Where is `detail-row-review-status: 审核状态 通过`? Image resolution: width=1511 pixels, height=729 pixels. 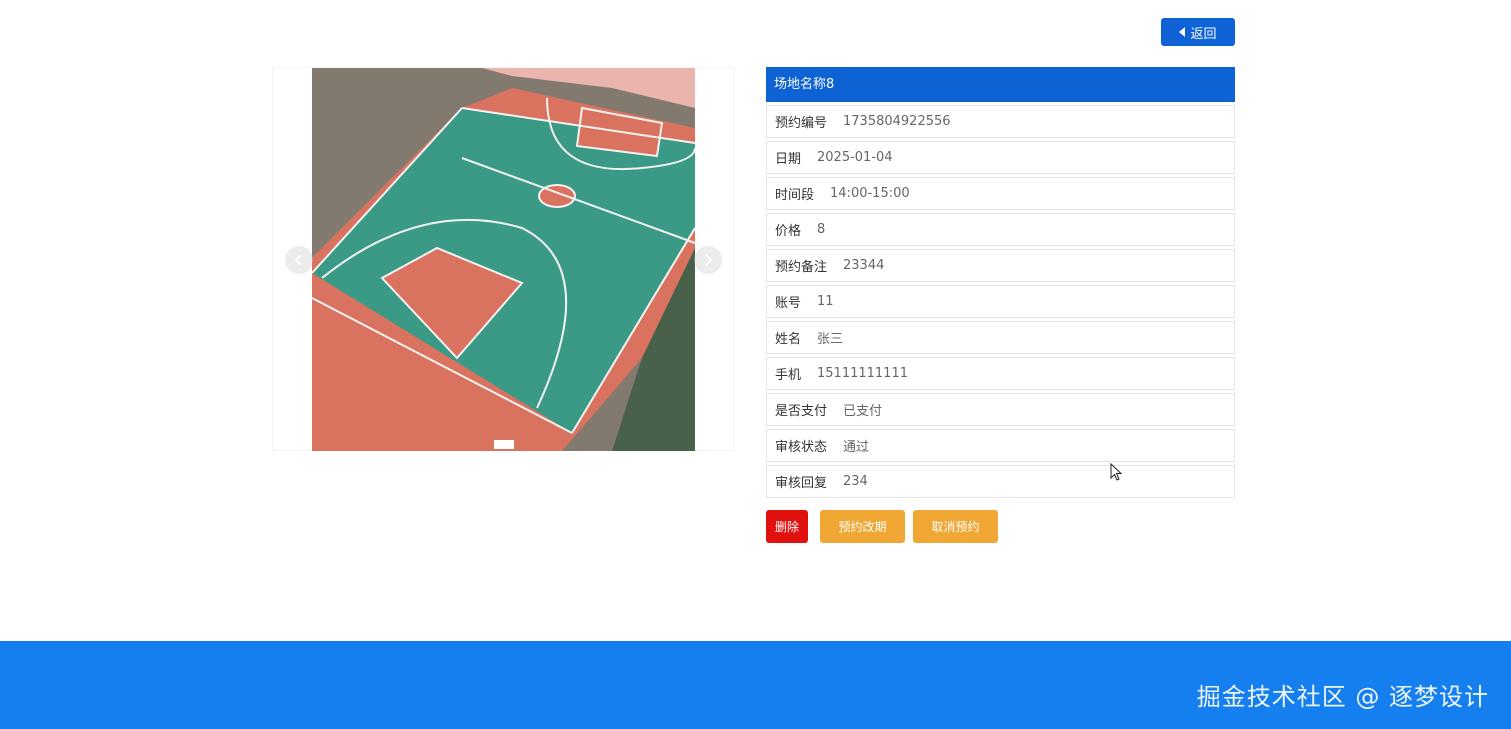
detail-row-review-status: 审核状态 通过 is located at coordinates (1000, 445).